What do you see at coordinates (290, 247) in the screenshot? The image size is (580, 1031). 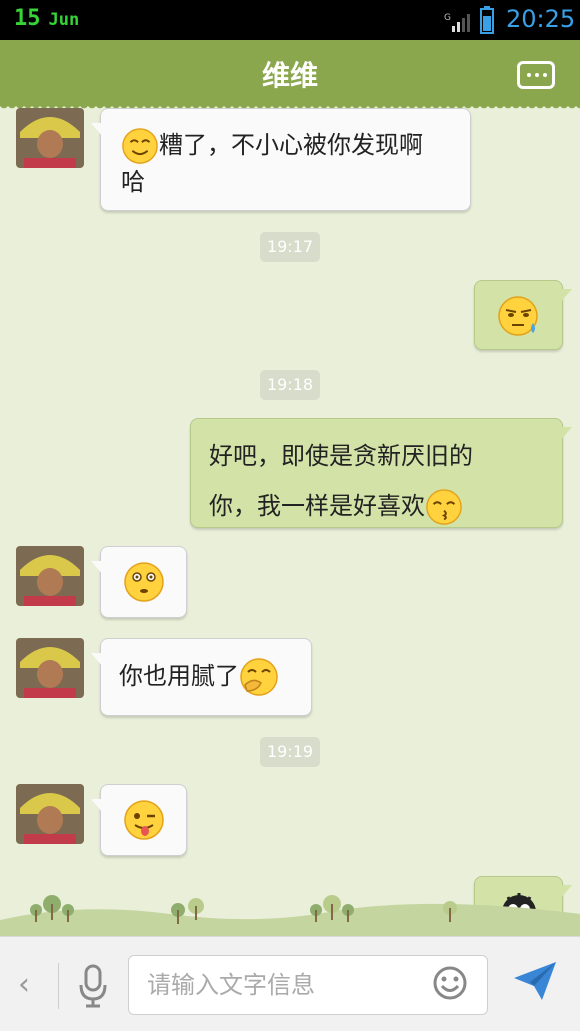 I see `time-separator: 19:17` at bounding box center [290, 247].